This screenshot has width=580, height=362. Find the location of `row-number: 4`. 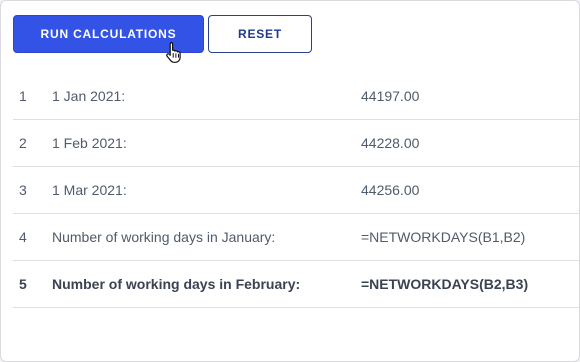

row-number: 4 is located at coordinates (23, 237).